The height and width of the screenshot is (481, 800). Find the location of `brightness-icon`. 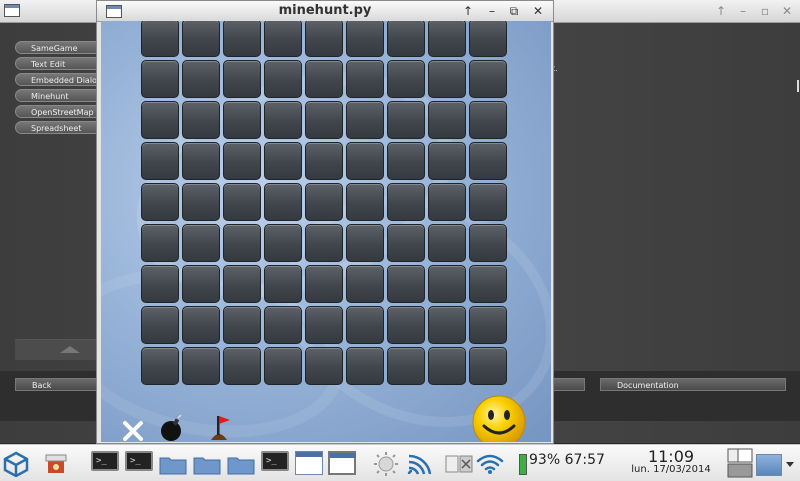

brightness-icon is located at coordinates (386, 464).